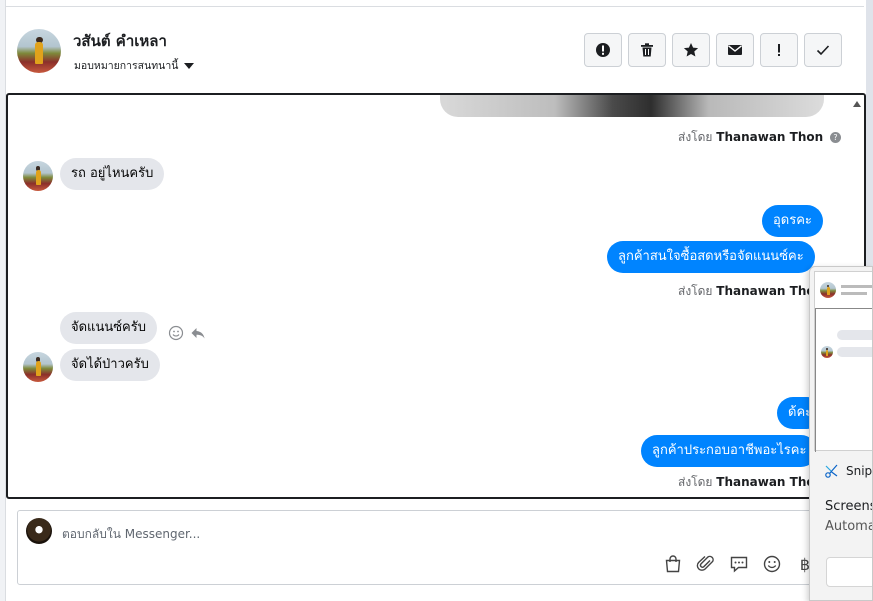  I want to click on contact-avatar, so click(39, 51).